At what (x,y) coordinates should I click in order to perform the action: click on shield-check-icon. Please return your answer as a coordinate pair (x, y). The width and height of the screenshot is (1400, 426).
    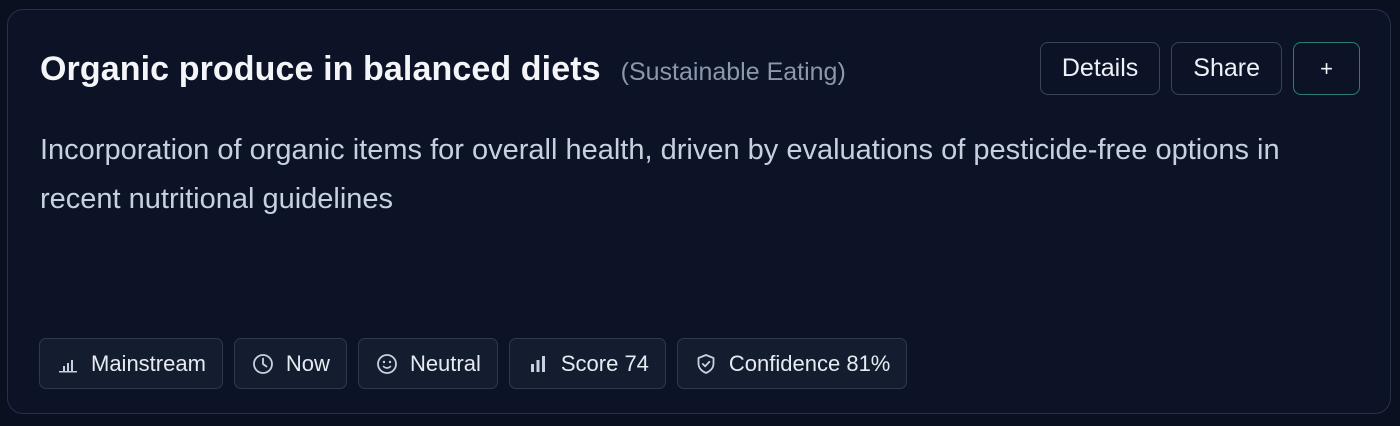
    Looking at the image, I should click on (706, 364).